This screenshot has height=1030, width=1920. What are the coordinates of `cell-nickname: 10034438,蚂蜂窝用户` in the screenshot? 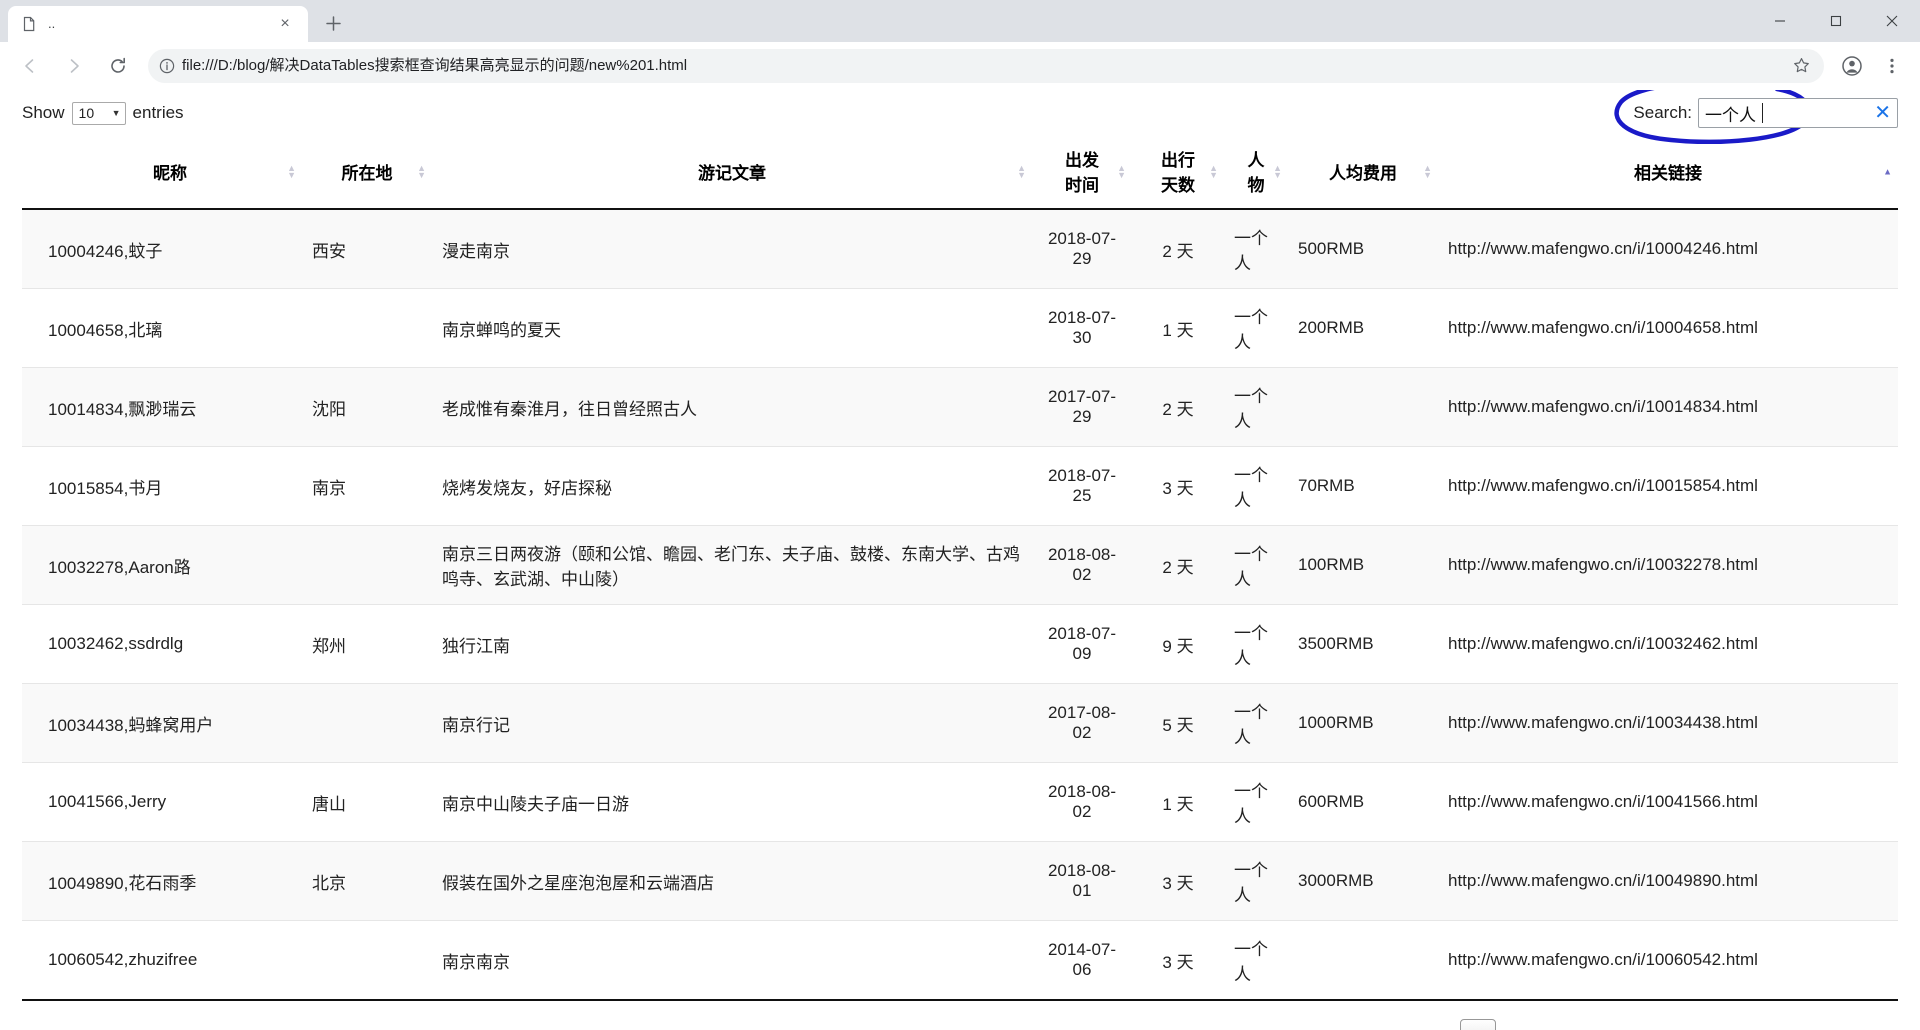 It's located at (162, 723).